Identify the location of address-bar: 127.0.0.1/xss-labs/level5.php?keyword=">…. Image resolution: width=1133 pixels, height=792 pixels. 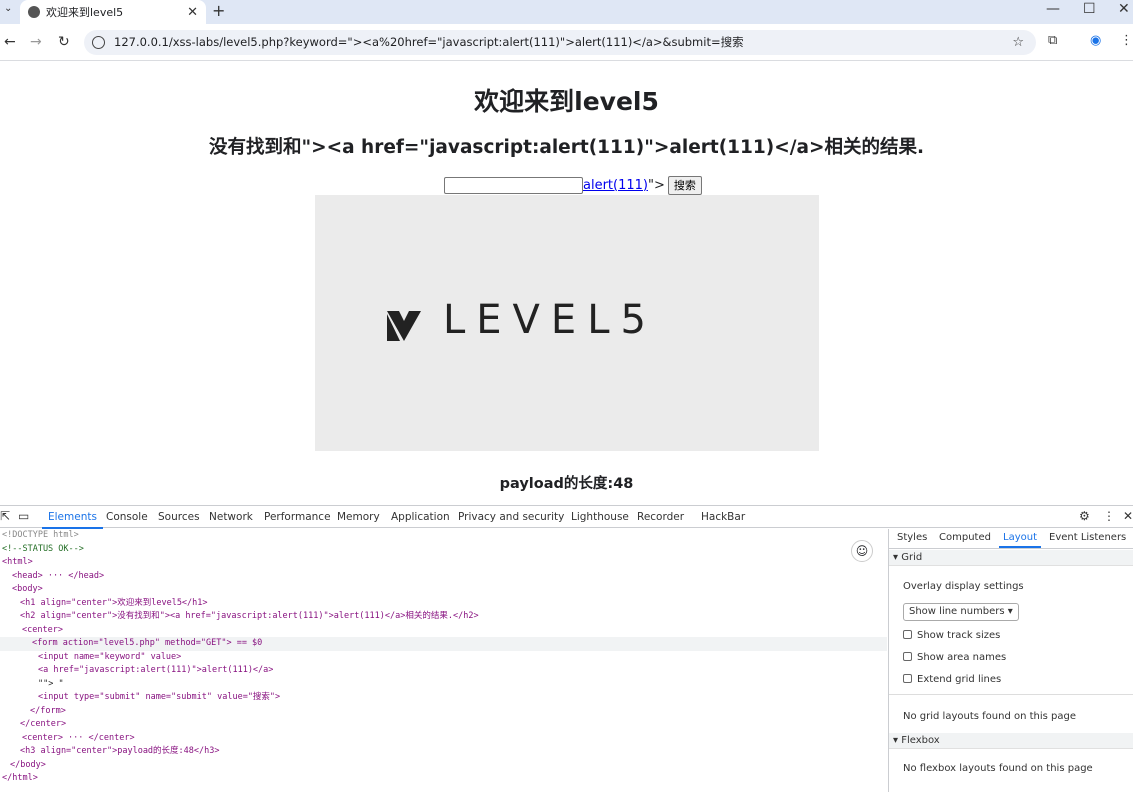
(560, 42).